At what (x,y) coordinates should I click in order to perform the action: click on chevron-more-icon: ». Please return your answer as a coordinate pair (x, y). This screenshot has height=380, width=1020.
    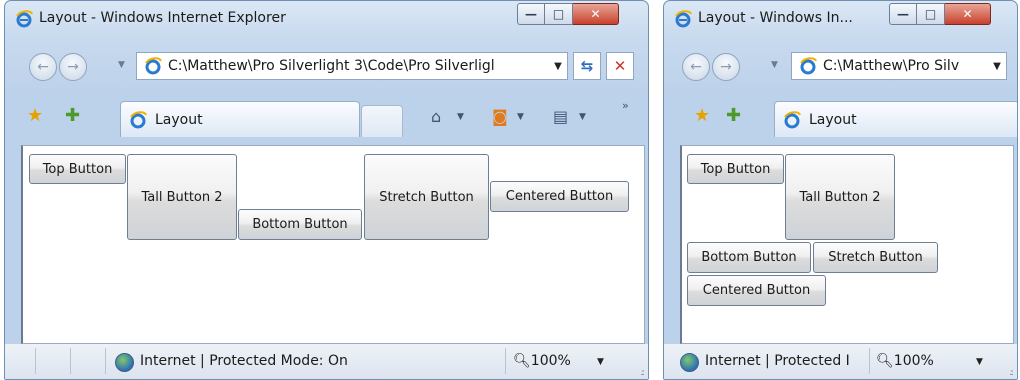
    Looking at the image, I should click on (625, 105).